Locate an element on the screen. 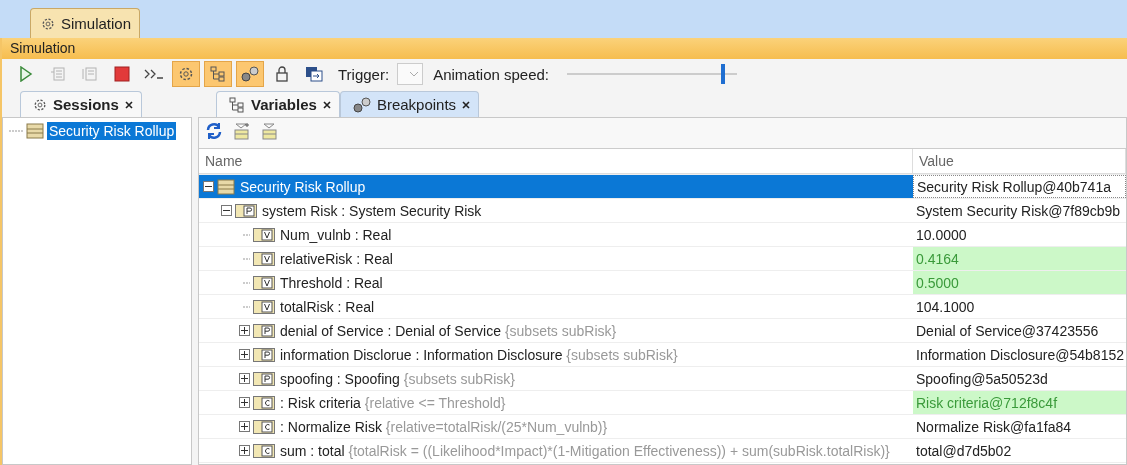 This screenshot has width=1127, height=465. panel-title: Simulation is located at coordinates (564, 48).